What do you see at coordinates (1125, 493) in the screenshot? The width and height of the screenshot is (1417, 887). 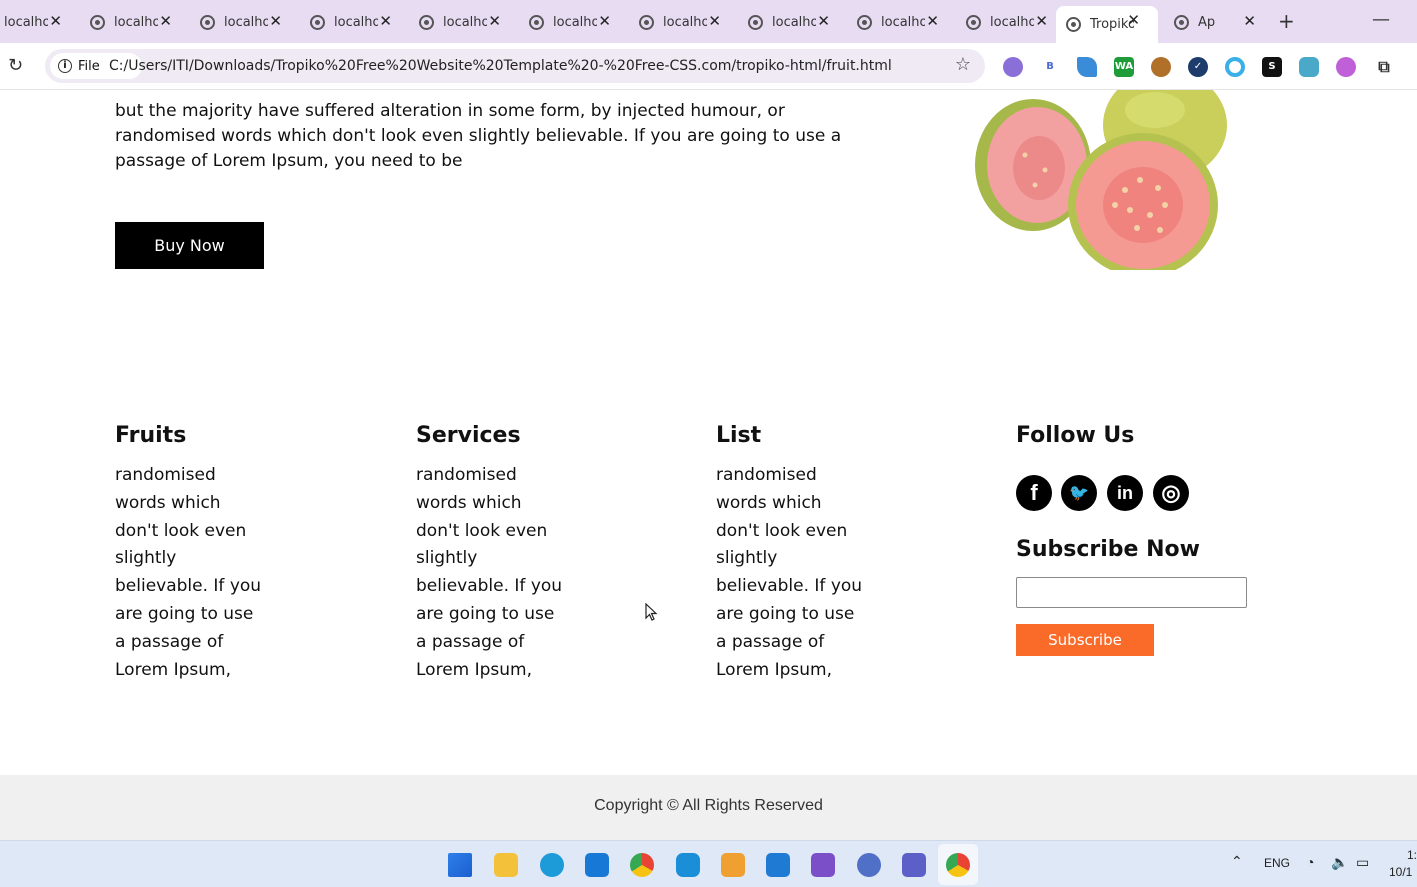 I see `linkedin-icon: in` at bounding box center [1125, 493].